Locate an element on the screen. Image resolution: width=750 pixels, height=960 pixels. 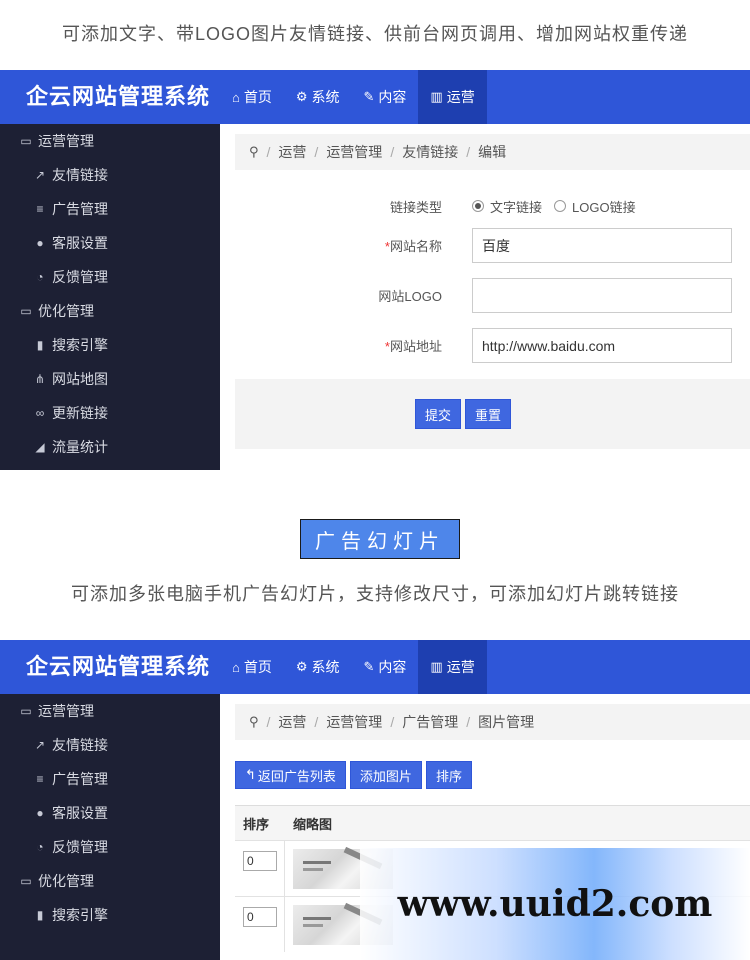
section-title-ad-slides: 广告幻灯片 is located at coordinates (380, 539).